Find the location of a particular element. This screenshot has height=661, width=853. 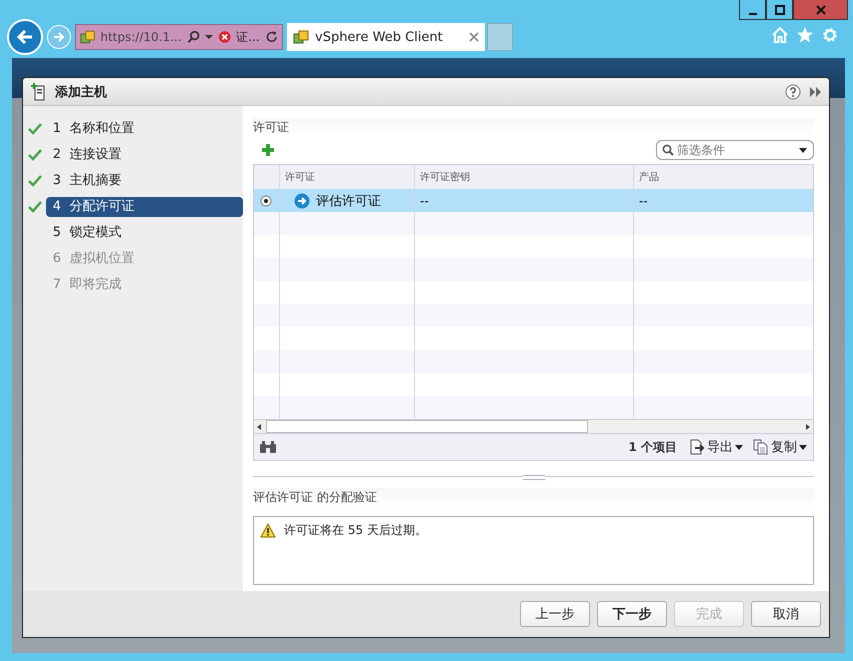

maximize-button is located at coordinates (779, 10).